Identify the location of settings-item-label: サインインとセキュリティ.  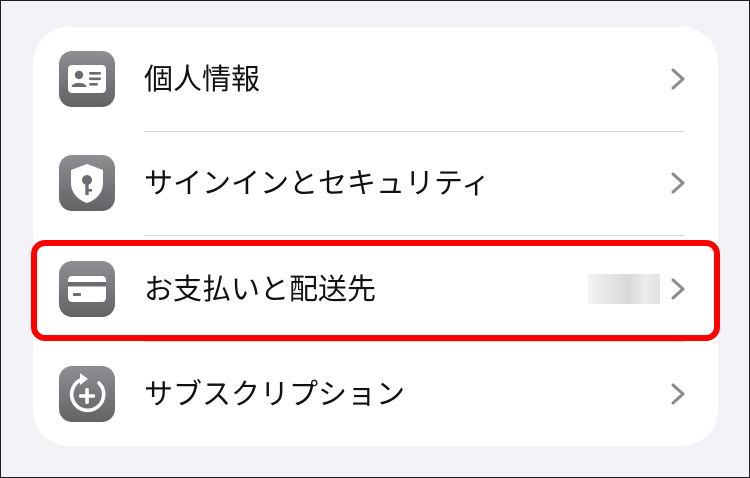
(317, 183).